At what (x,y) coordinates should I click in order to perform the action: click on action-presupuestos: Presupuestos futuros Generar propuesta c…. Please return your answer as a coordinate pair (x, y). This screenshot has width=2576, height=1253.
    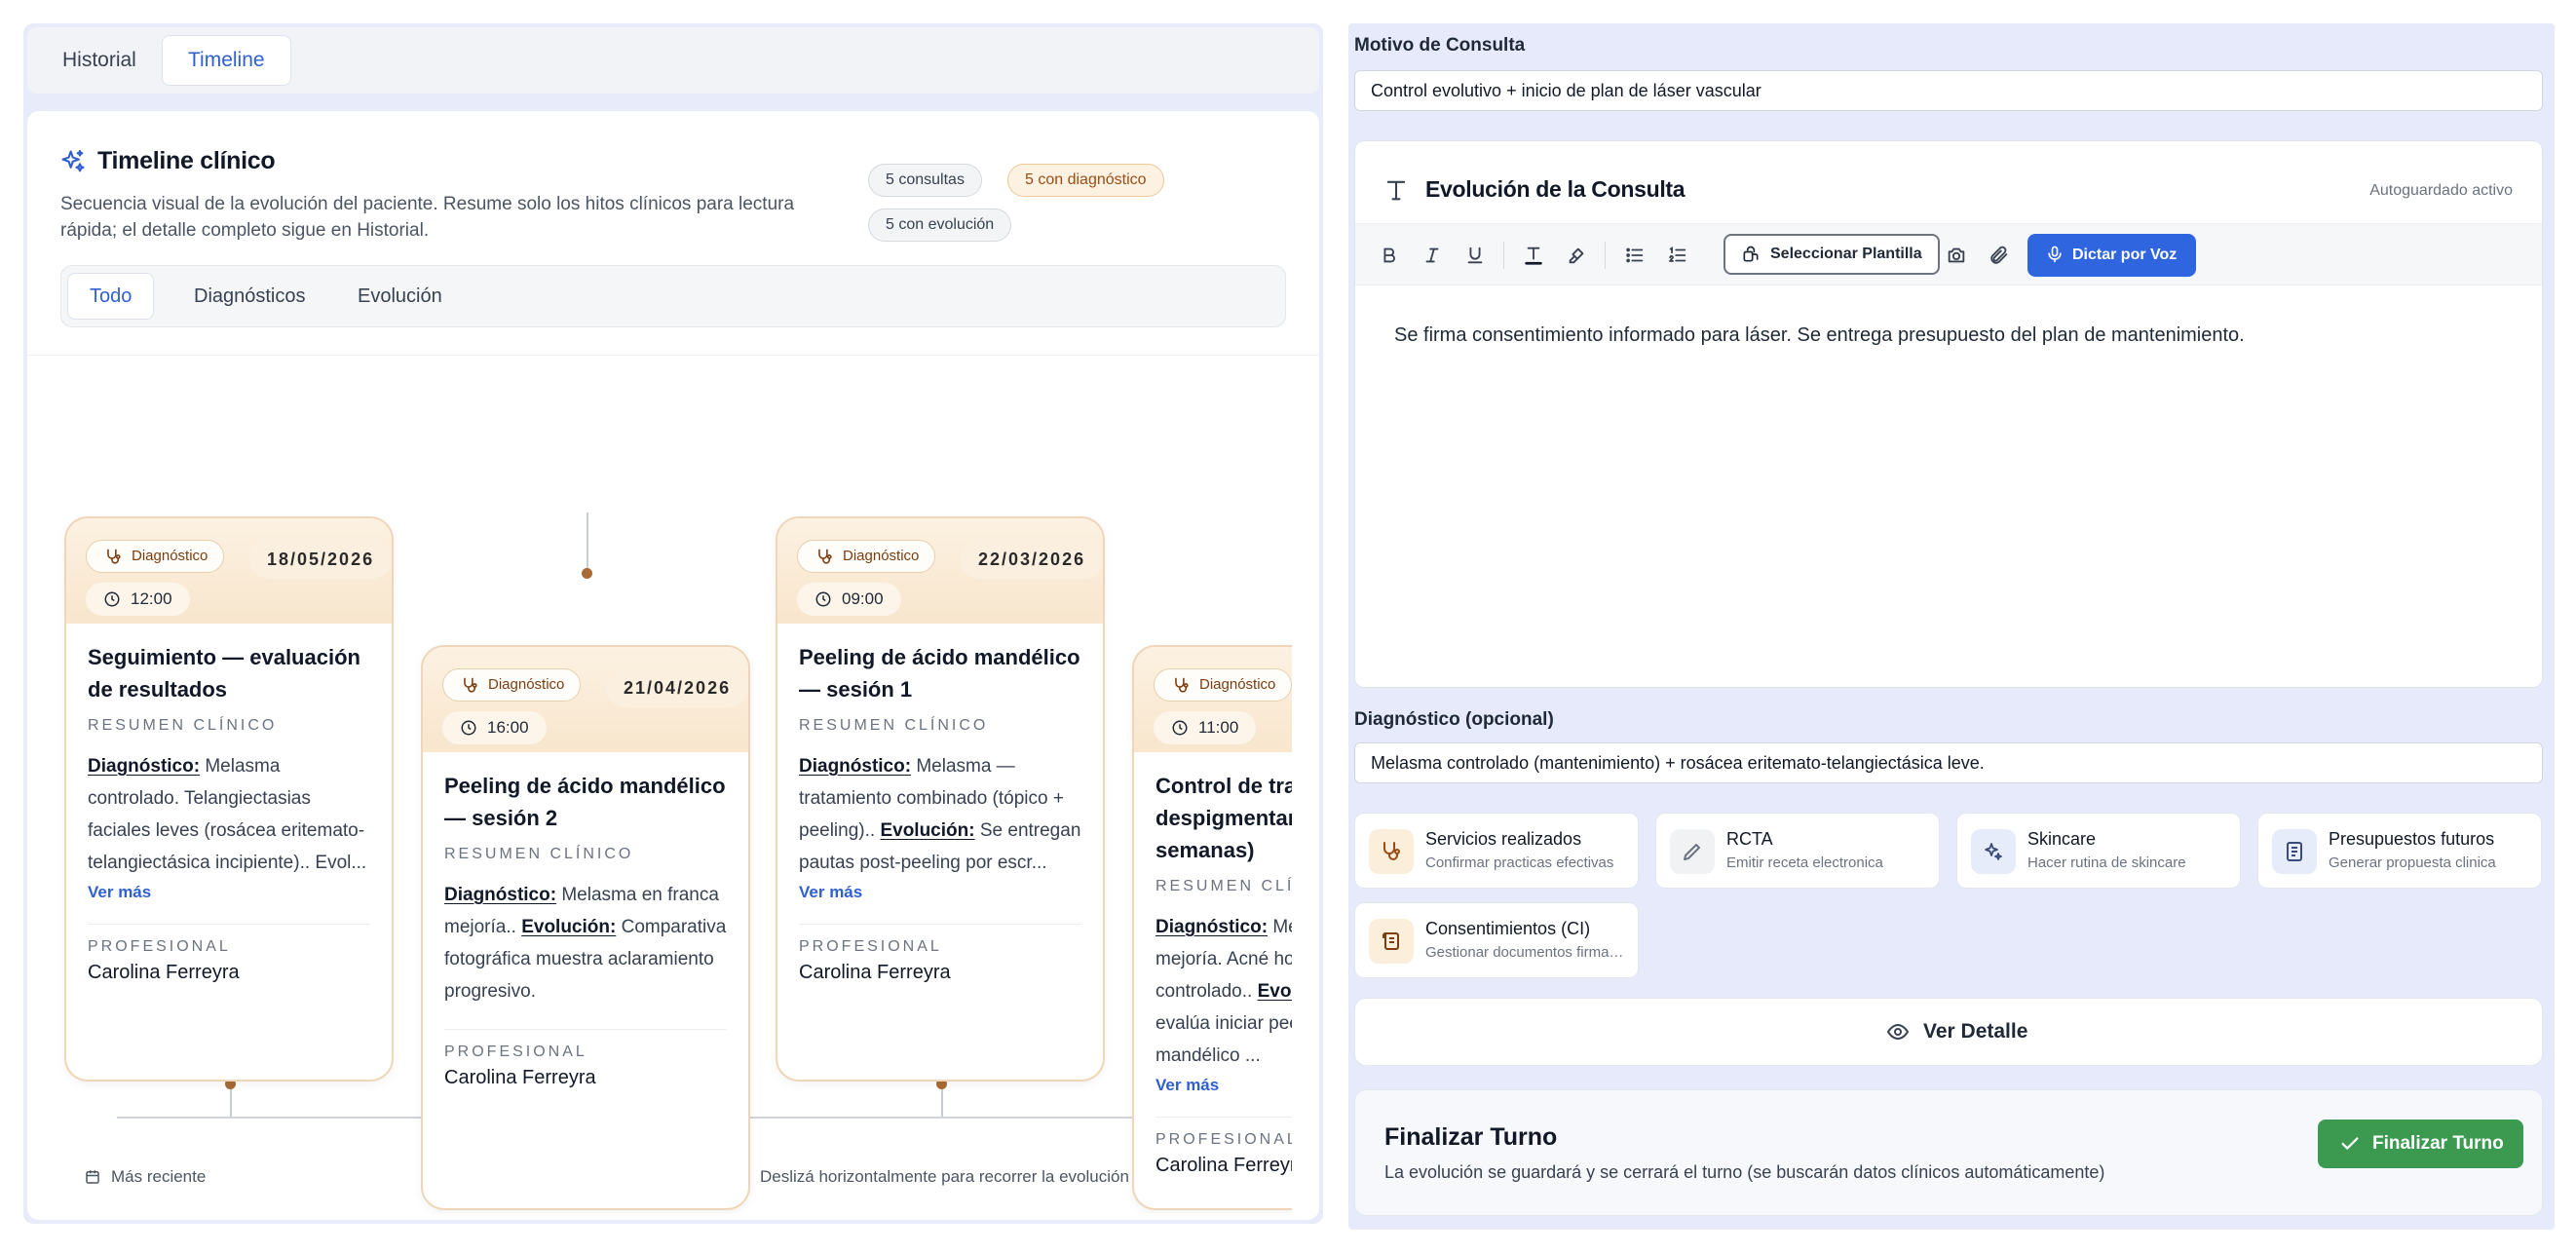
    Looking at the image, I should click on (2399, 851).